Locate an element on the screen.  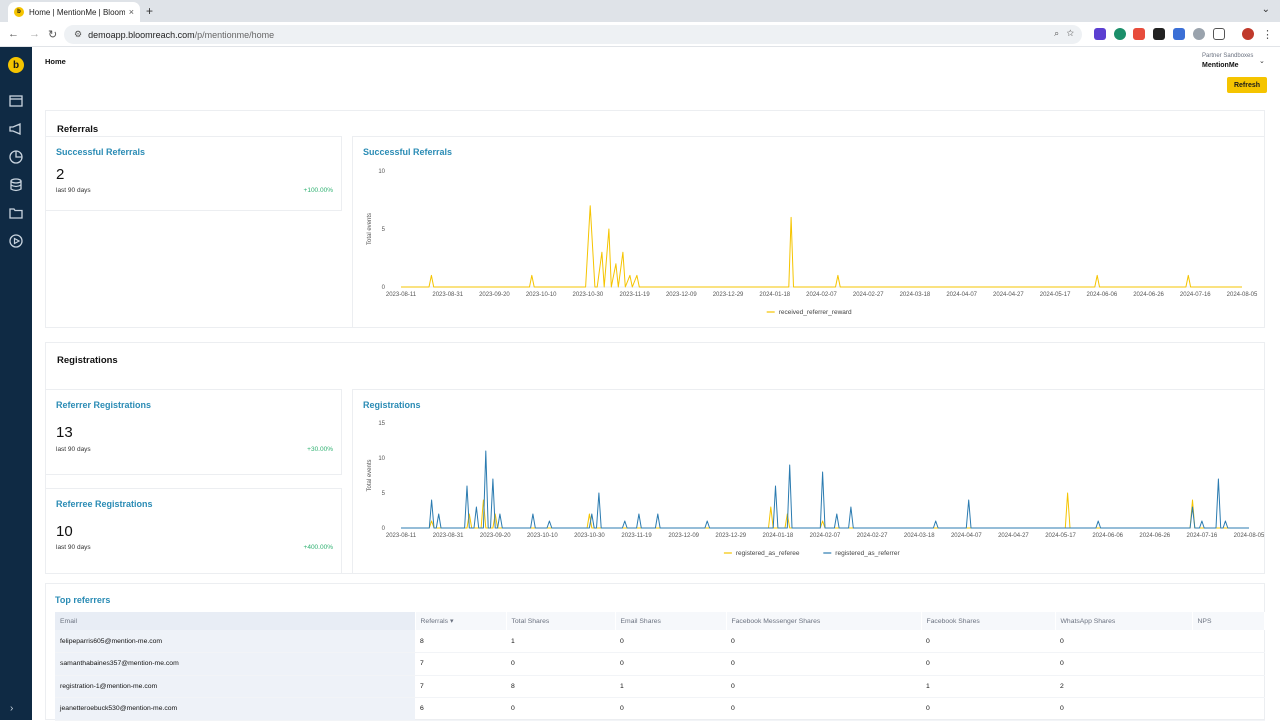
reload-icon: ↻ is located at coordinates (52, 34).